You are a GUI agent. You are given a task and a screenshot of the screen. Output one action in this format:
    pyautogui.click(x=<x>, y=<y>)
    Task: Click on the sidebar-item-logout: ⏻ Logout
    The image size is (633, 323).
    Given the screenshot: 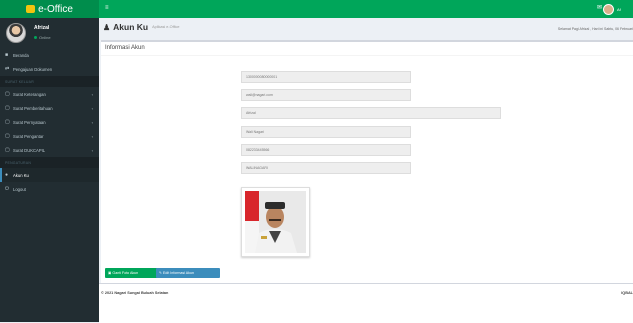 What is the action you would take?
    pyautogui.click(x=49, y=189)
    